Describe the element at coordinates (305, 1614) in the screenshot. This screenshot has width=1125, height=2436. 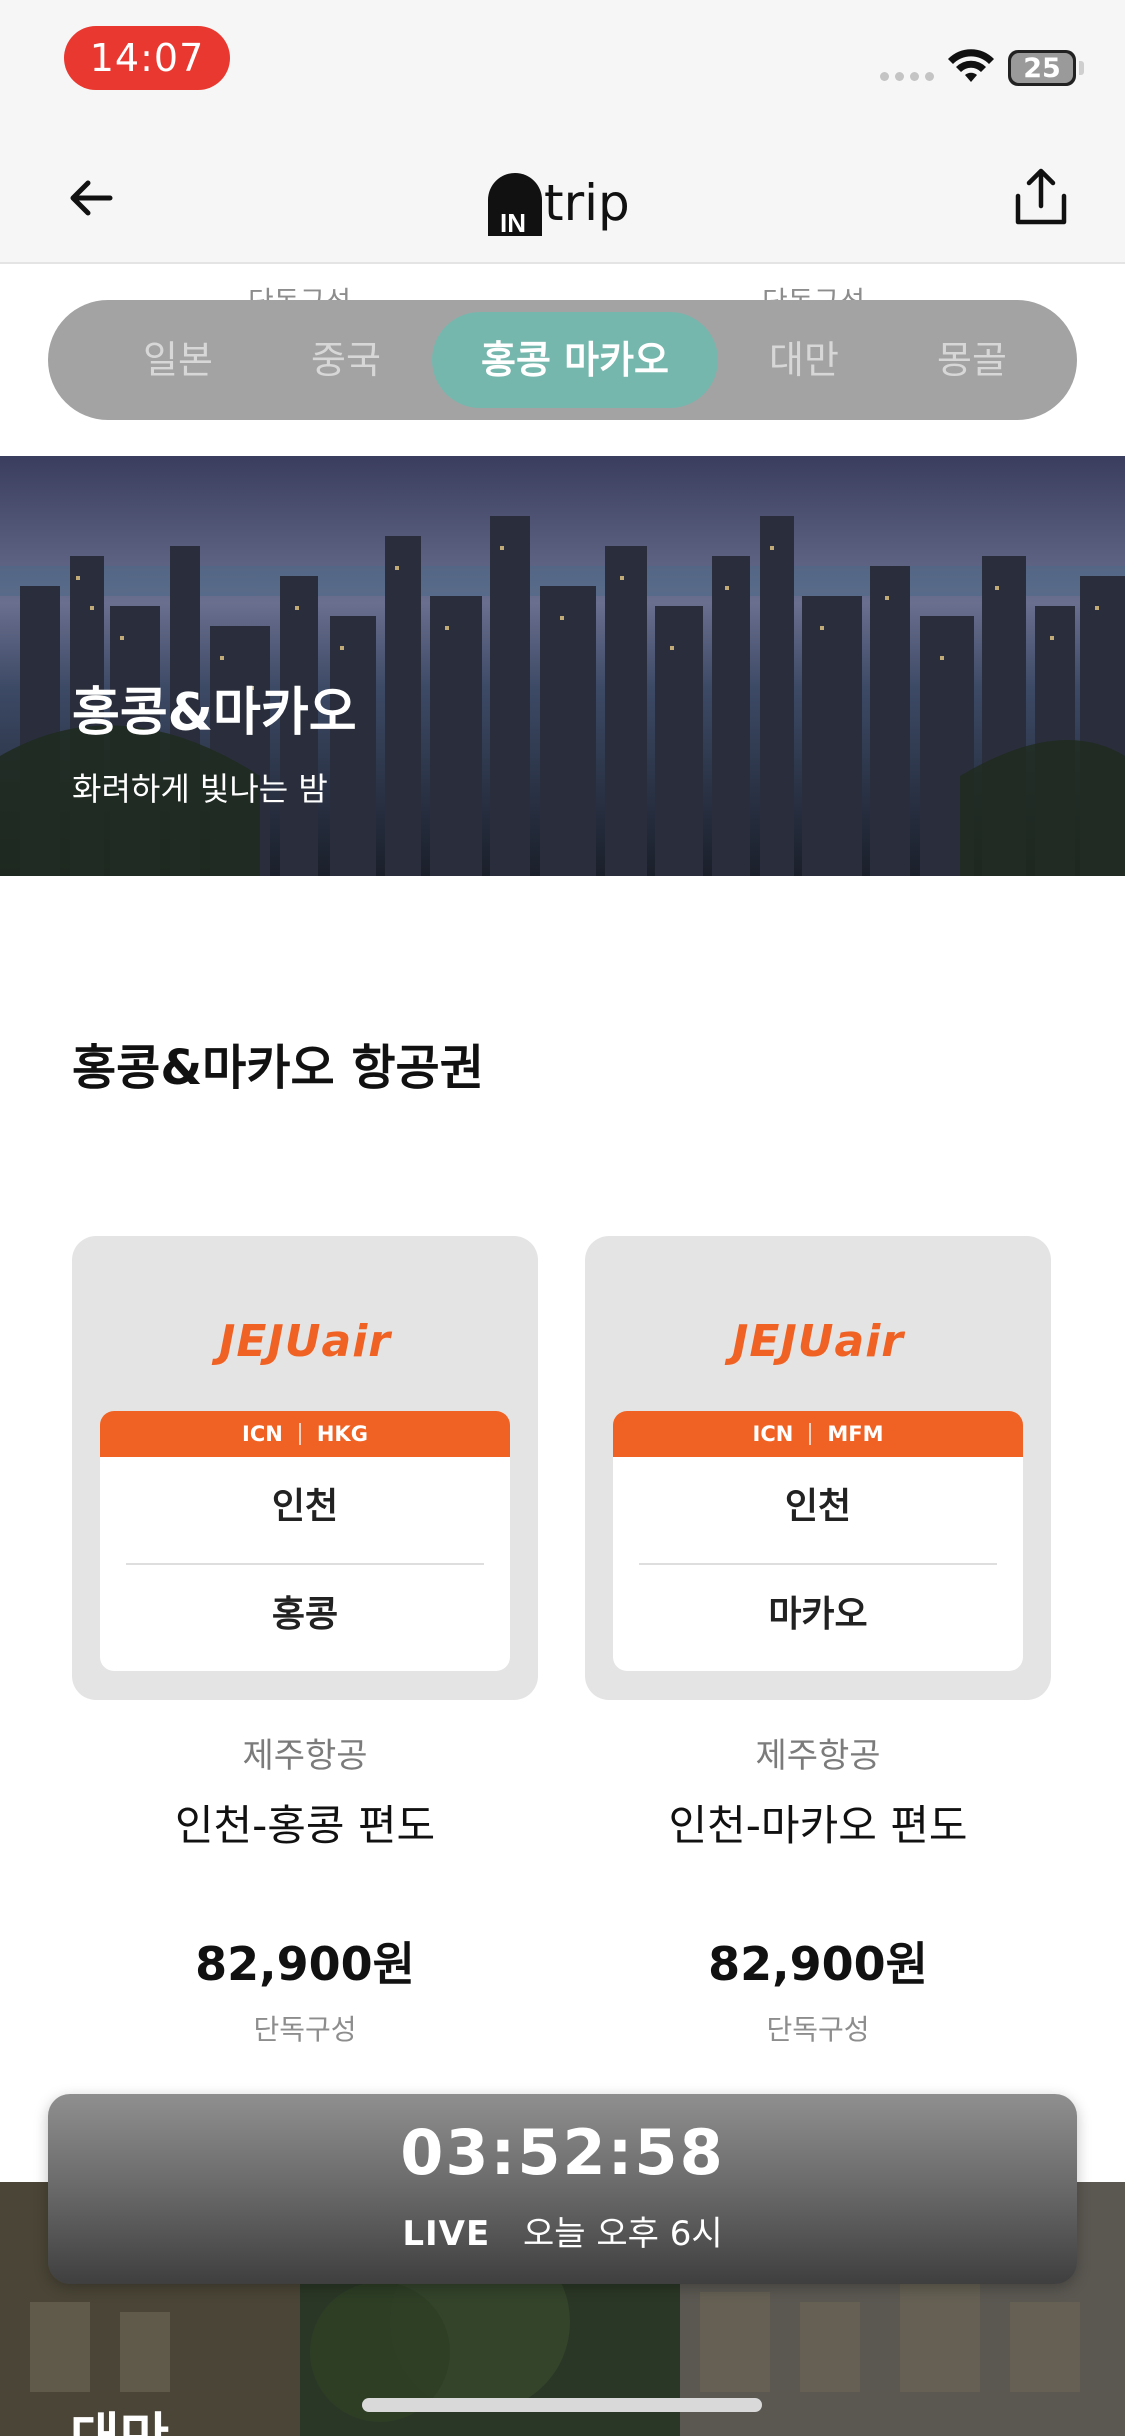
I see `to-city: 홍콩` at that location.